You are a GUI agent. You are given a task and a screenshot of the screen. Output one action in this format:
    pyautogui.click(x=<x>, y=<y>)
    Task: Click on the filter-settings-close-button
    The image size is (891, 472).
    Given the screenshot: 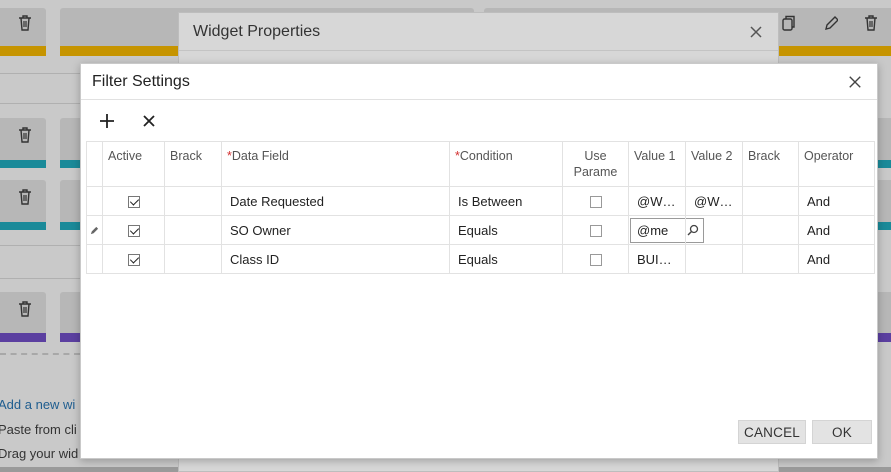 What is the action you would take?
    pyautogui.click(x=855, y=82)
    